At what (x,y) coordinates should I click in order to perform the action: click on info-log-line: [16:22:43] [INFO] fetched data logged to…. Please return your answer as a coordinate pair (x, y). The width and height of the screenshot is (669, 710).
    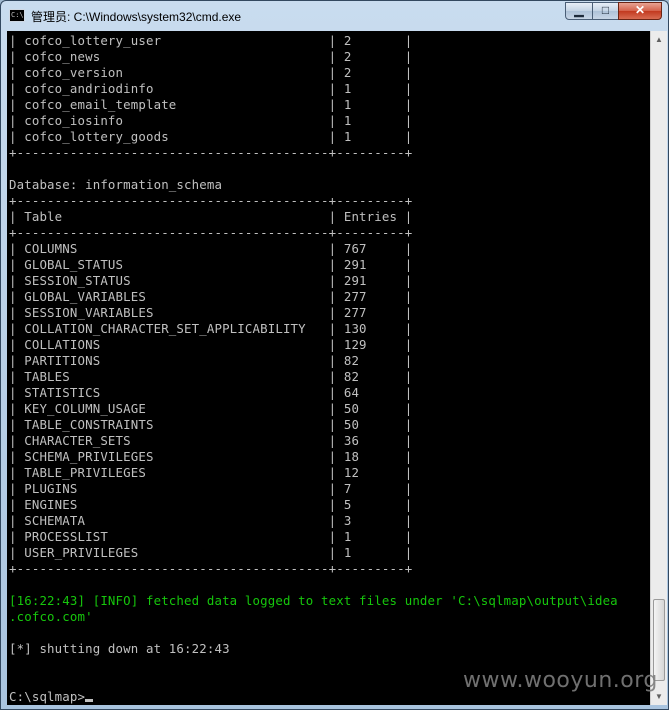
    Looking at the image, I should click on (313, 600).